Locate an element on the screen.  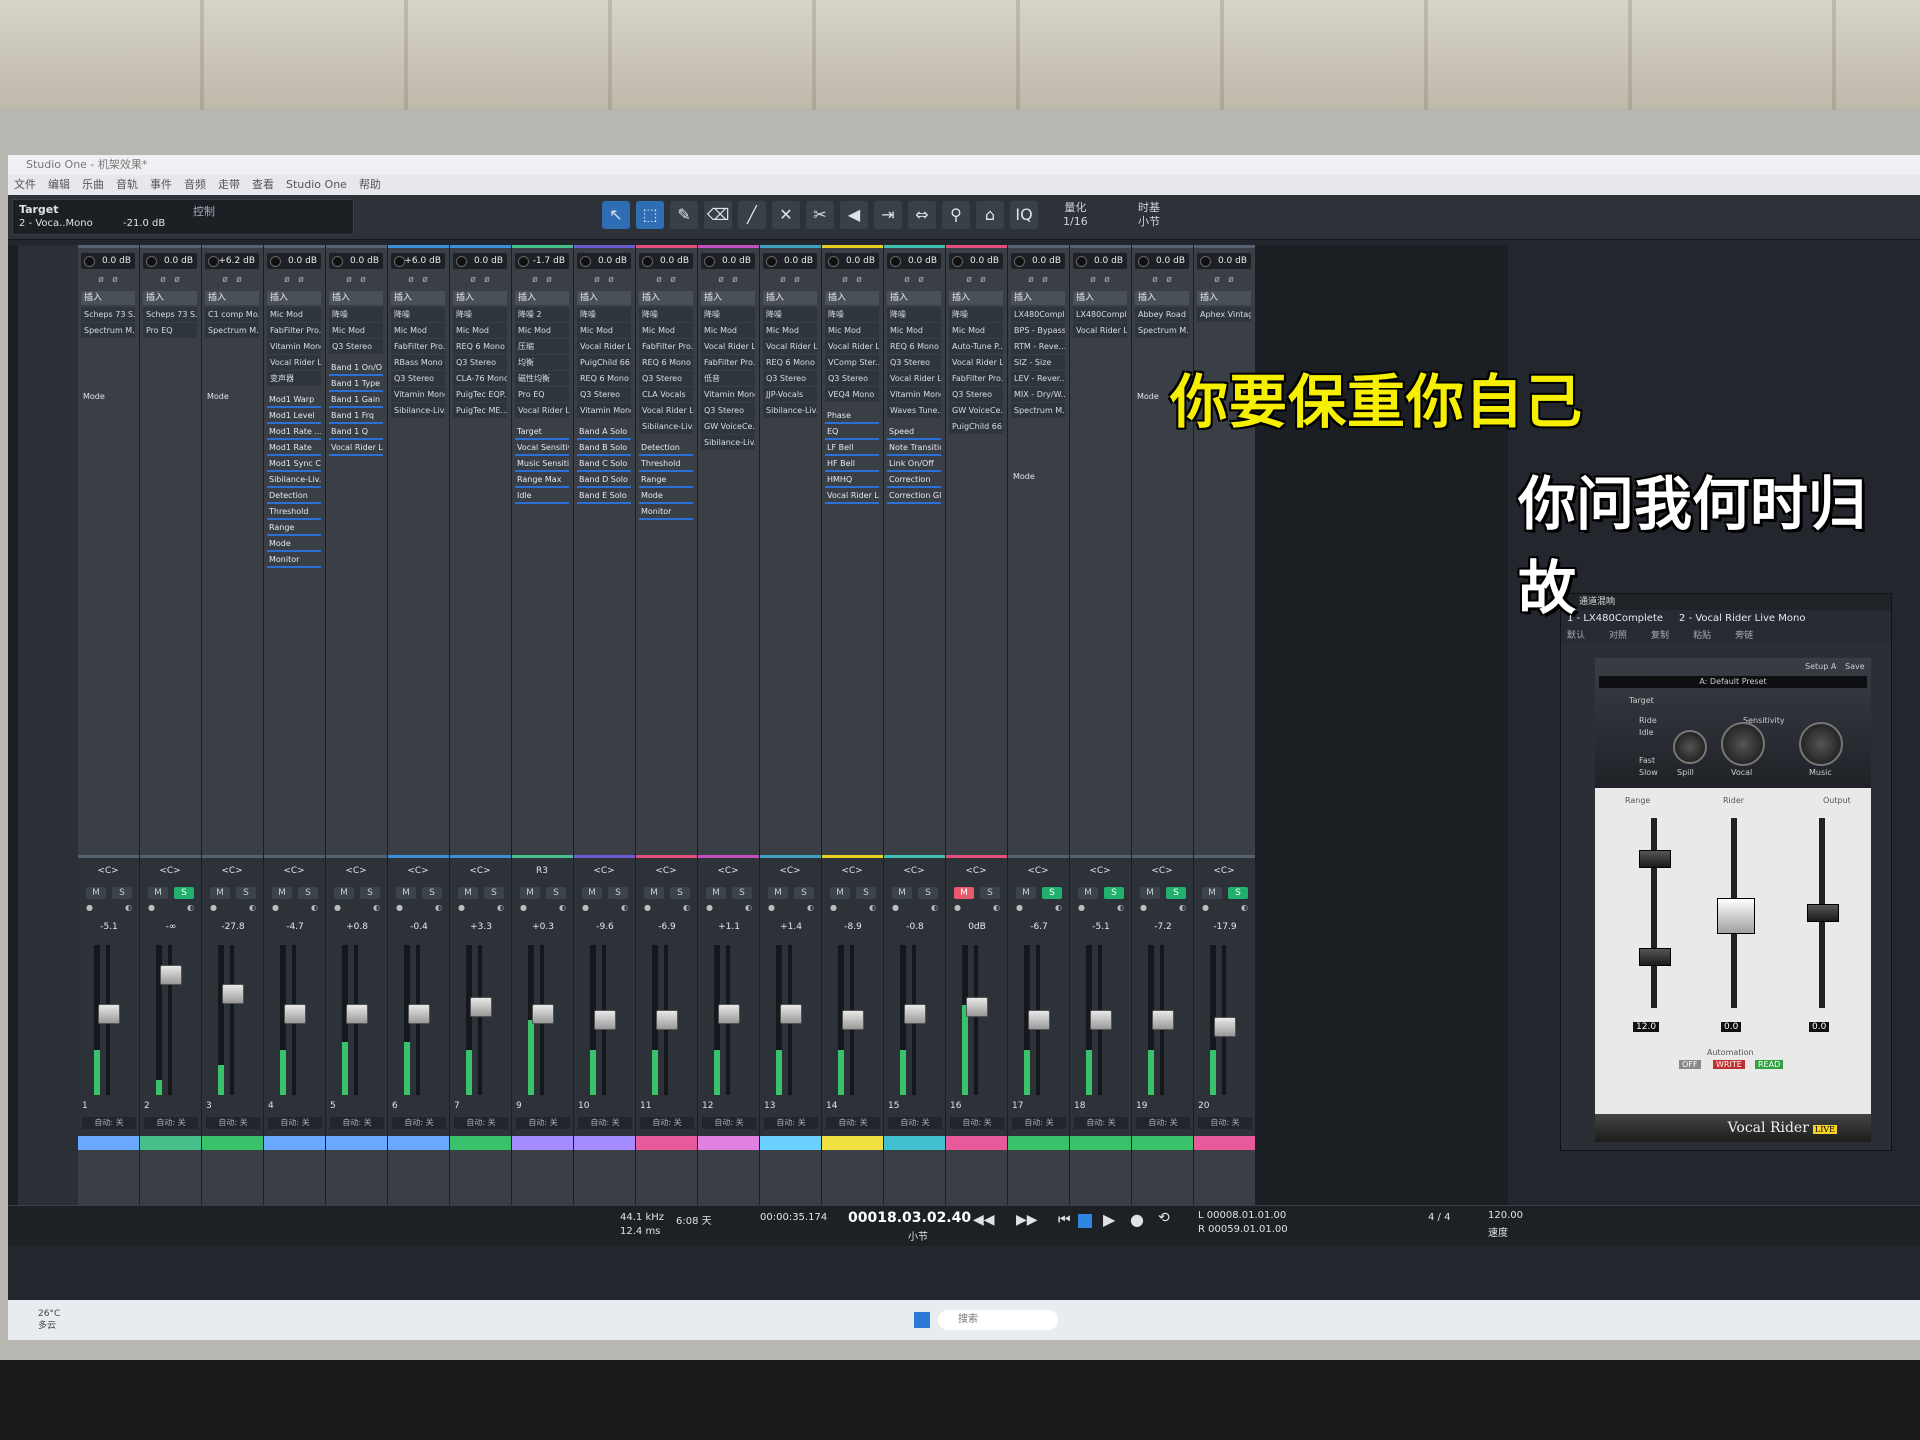
param-control: Mode is located at coordinates (666, 496).